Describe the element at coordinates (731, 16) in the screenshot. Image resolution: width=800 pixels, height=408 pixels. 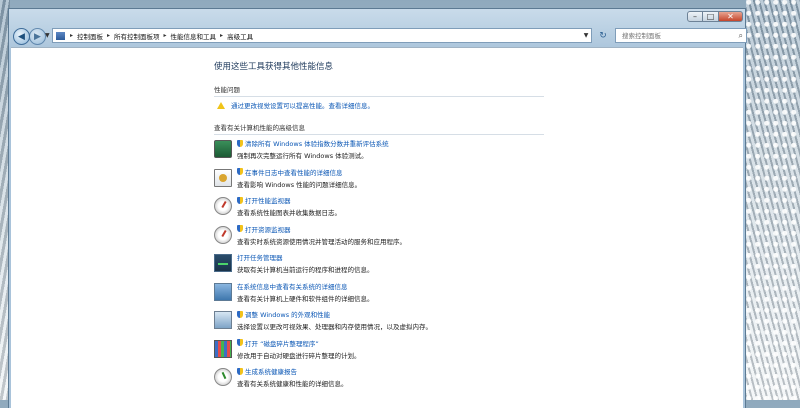
I see `close-button: ✕` at that location.